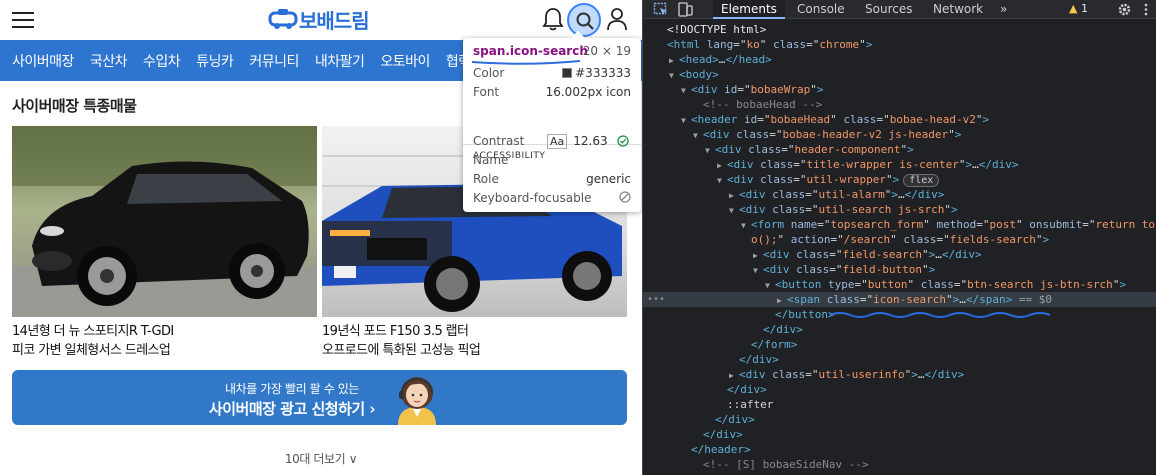 The height and width of the screenshot is (475, 1156). I want to click on dom-node: ▼ <div class="util-wrapper"> flex, so click(899, 179).